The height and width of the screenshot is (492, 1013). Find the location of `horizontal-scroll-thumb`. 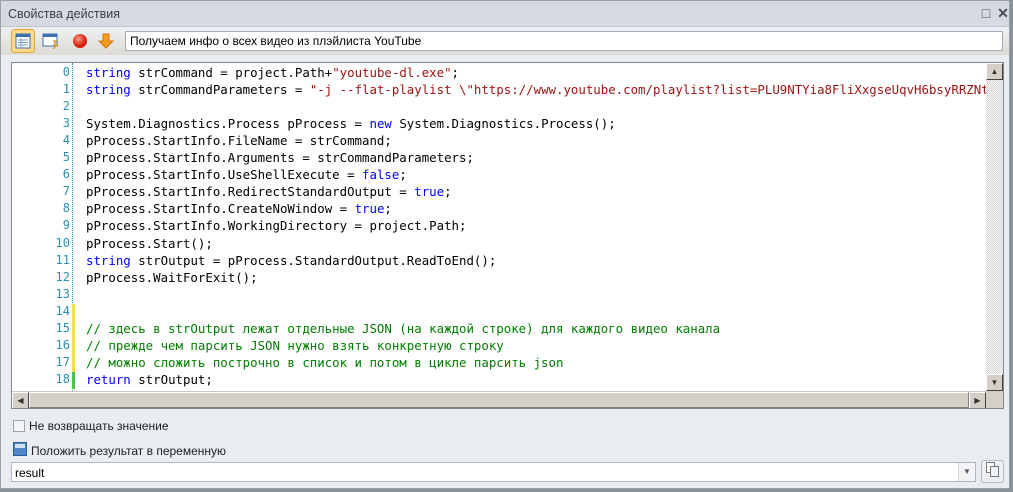

horizontal-scroll-thumb is located at coordinates (499, 400).